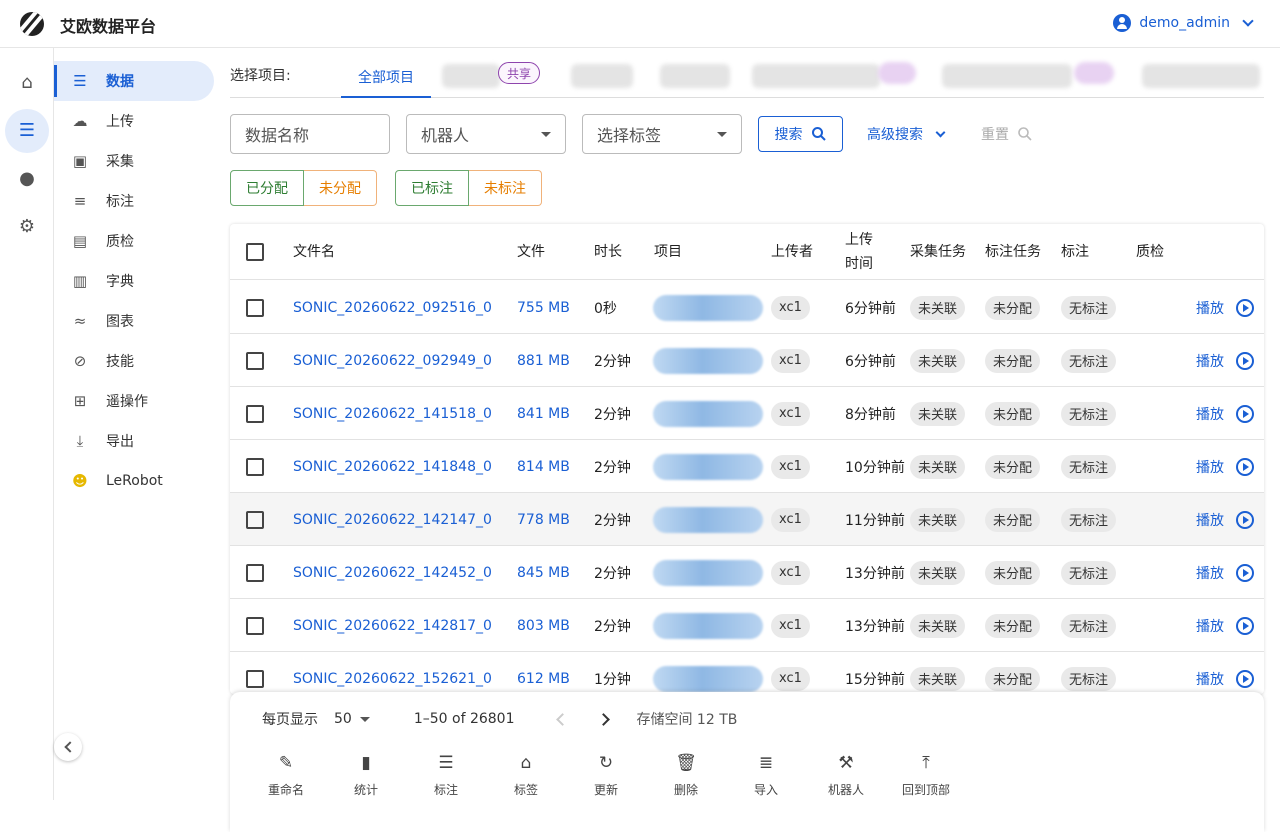  I want to click on gamepad-icon: ⊞, so click(80, 401).